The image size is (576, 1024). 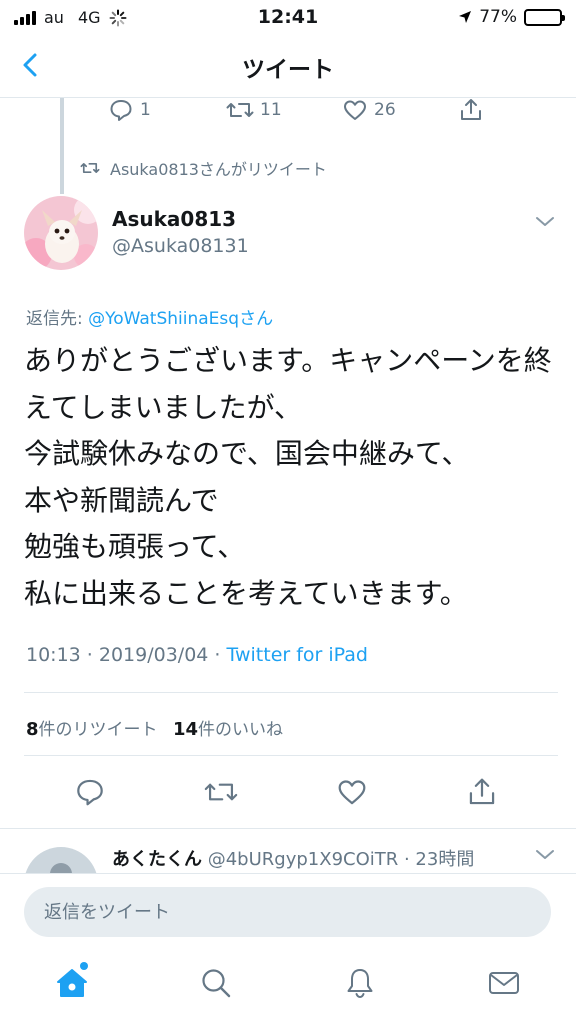 I want to click on reply-author-line: あくたくん @4bURgyp1X9COiTR · 23時間, so click(x=293, y=858).